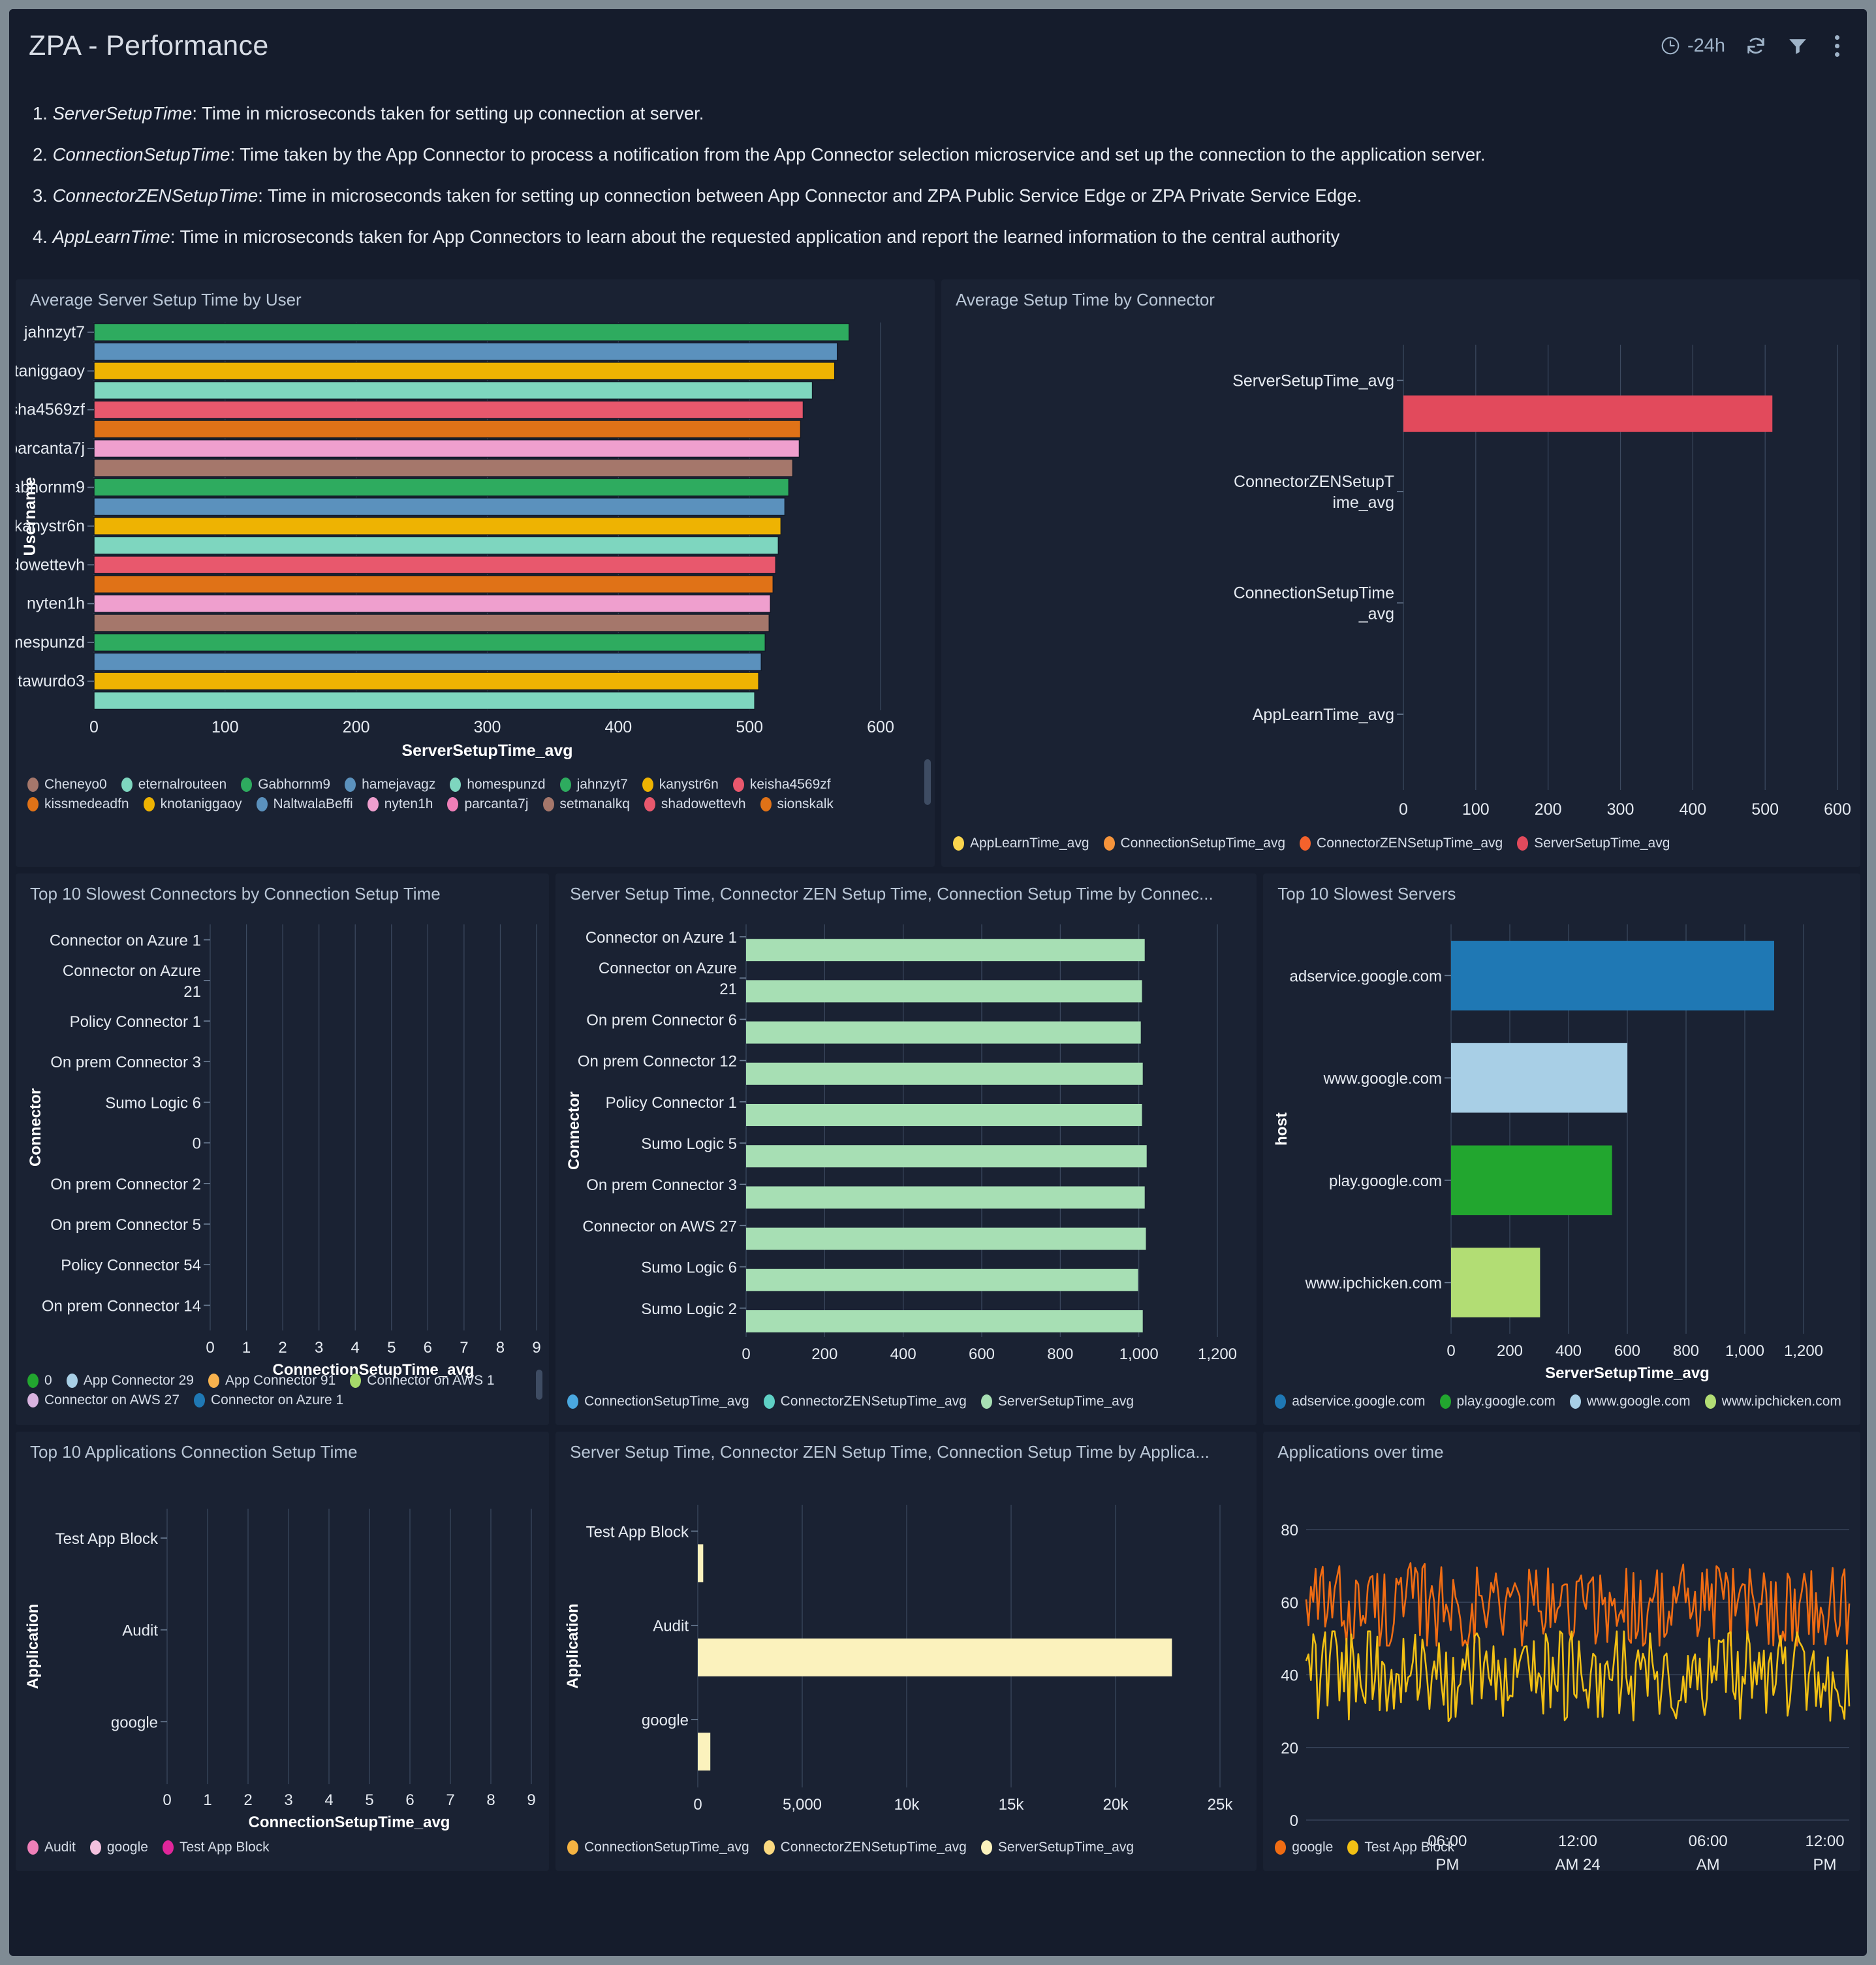 This screenshot has height=1965, width=1876. Describe the element at coordinates (1837, 46) in the screenshot. I see `more-options-icon` at that location.